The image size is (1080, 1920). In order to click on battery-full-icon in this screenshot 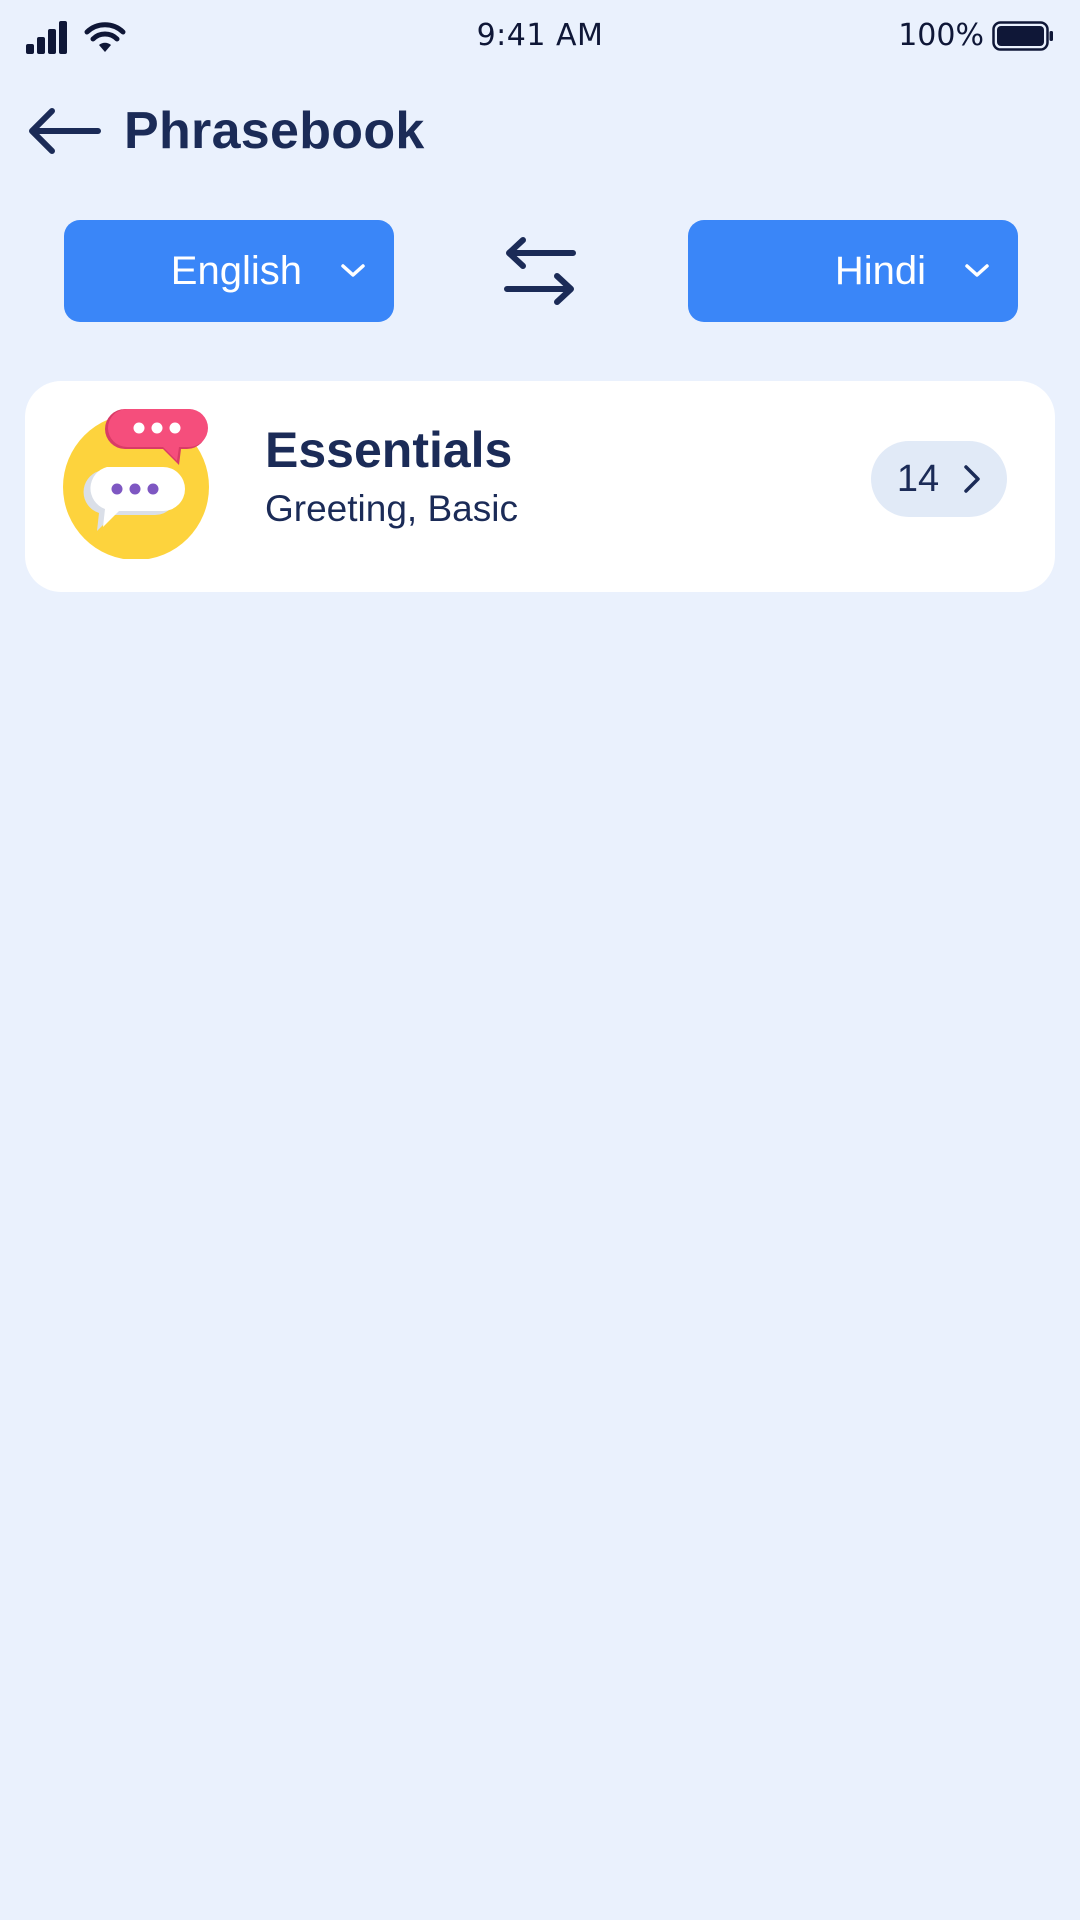, I will do `click(1022, 35)`.